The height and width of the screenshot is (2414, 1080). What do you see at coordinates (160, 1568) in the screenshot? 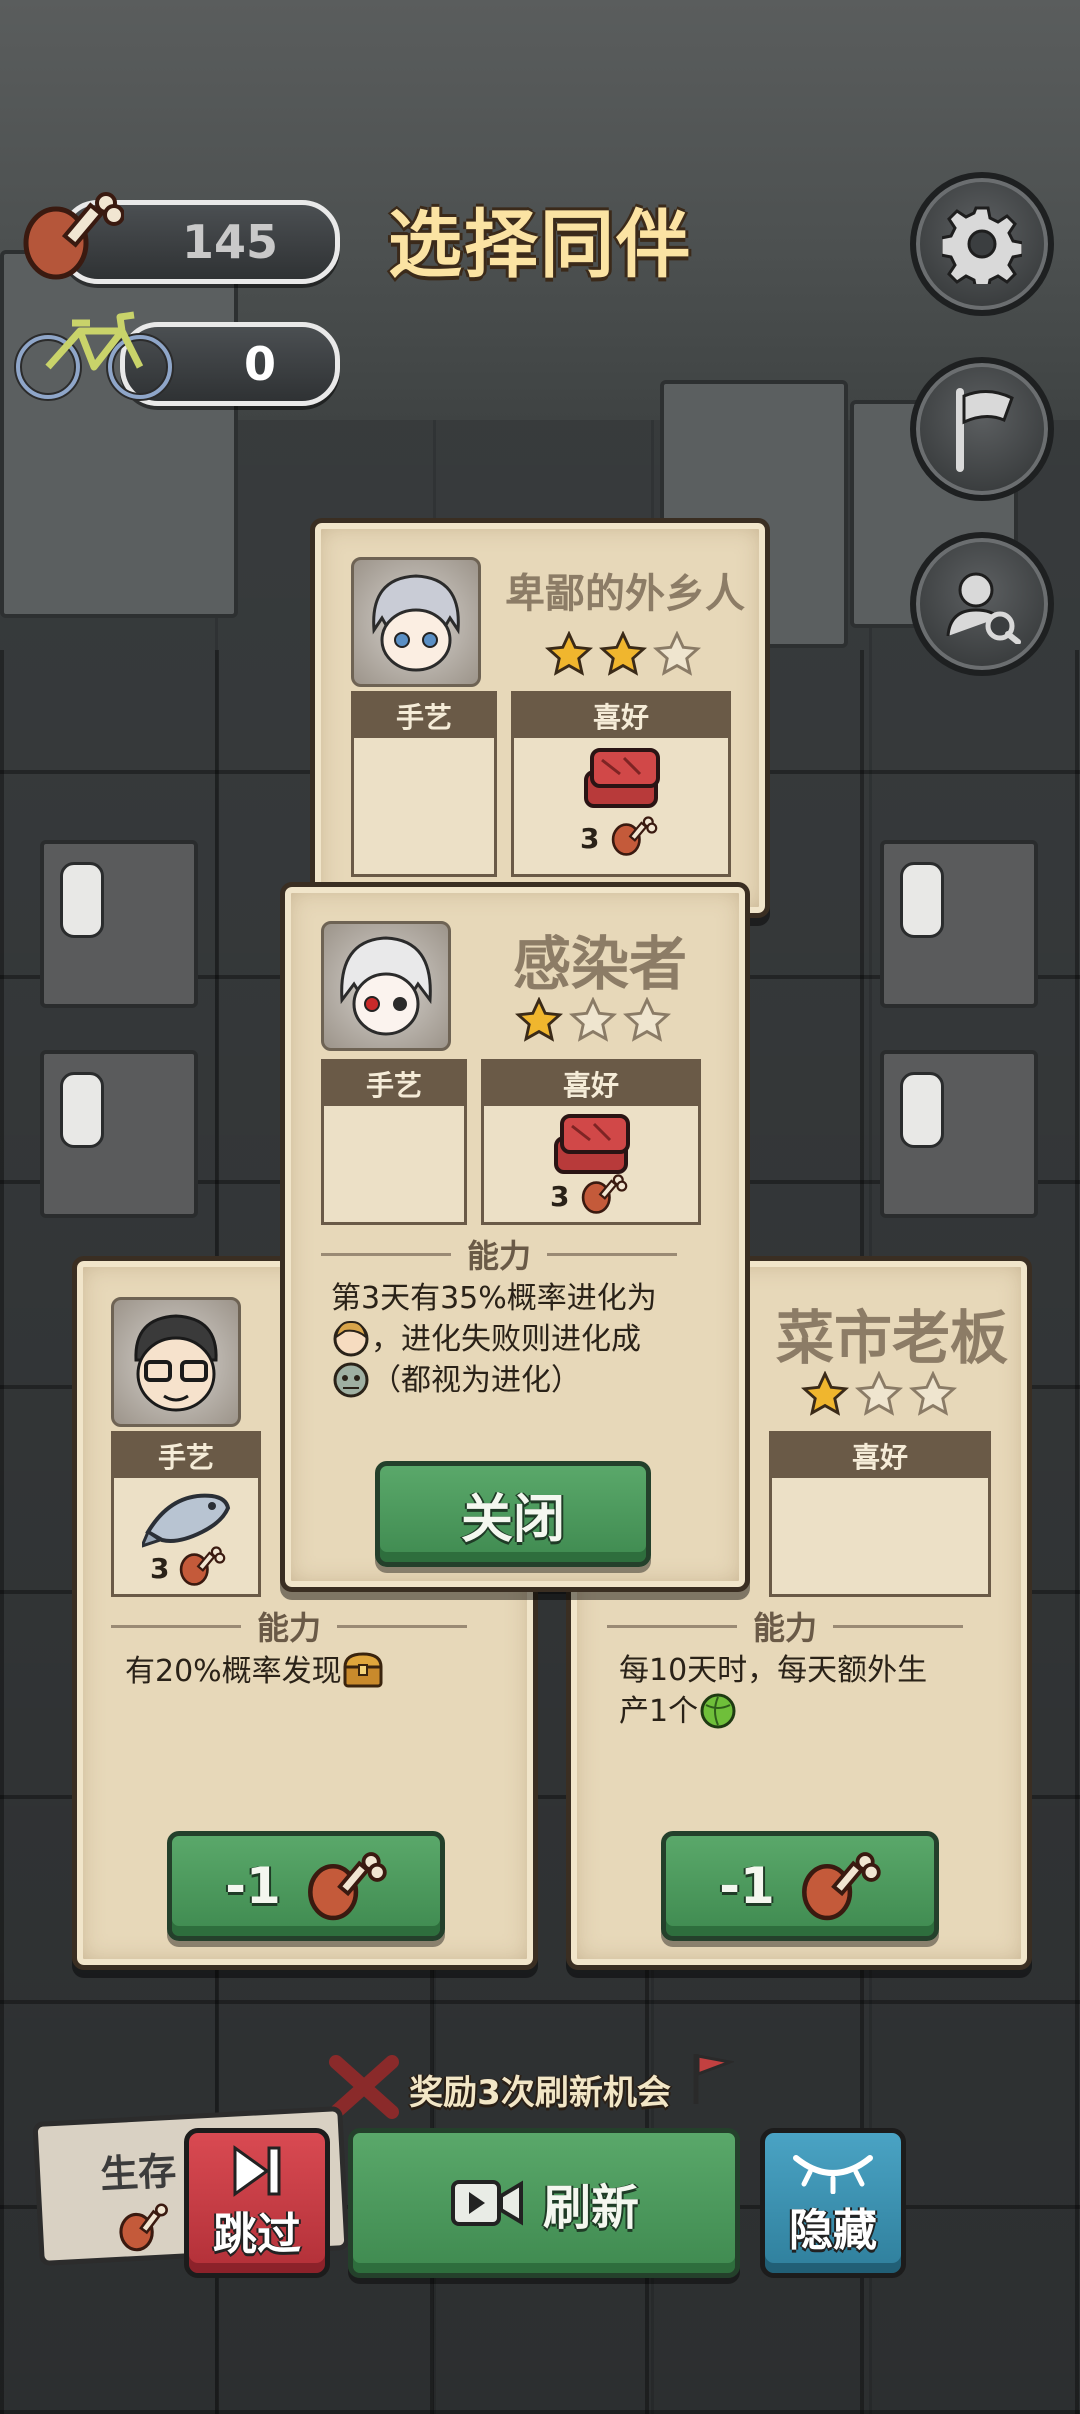
I see `craft-cost: 3` at bounding box center [160, 1568].